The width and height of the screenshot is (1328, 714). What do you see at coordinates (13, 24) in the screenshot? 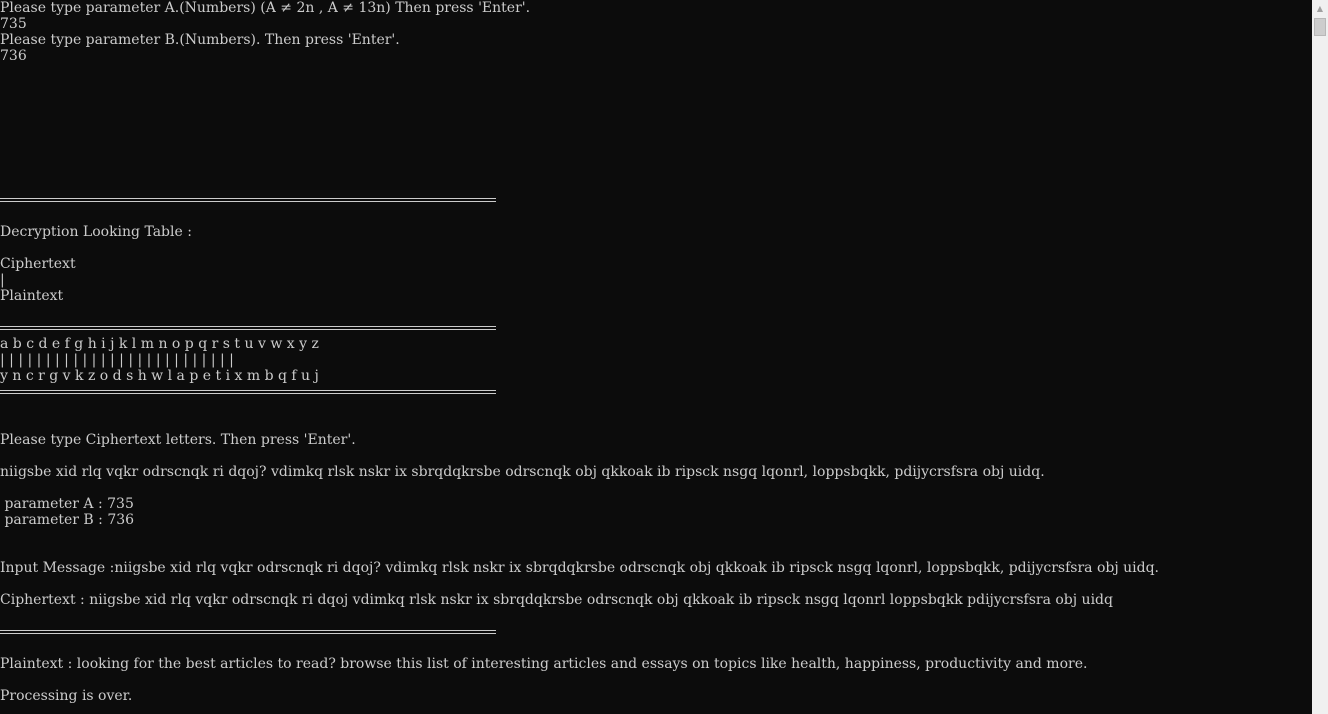
I see `input-parameter-a: 735` at bounding box center [13, 24].